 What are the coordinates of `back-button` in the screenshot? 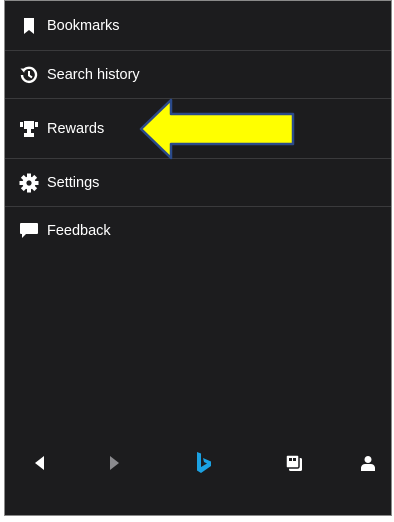 It's located at (40, 463).